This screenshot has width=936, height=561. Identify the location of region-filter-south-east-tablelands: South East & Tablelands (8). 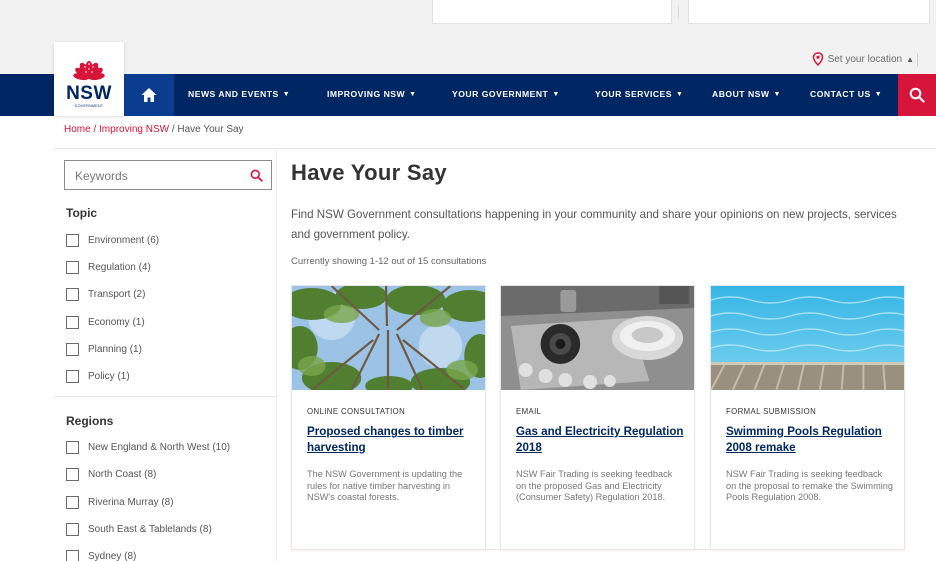
(139, 529).